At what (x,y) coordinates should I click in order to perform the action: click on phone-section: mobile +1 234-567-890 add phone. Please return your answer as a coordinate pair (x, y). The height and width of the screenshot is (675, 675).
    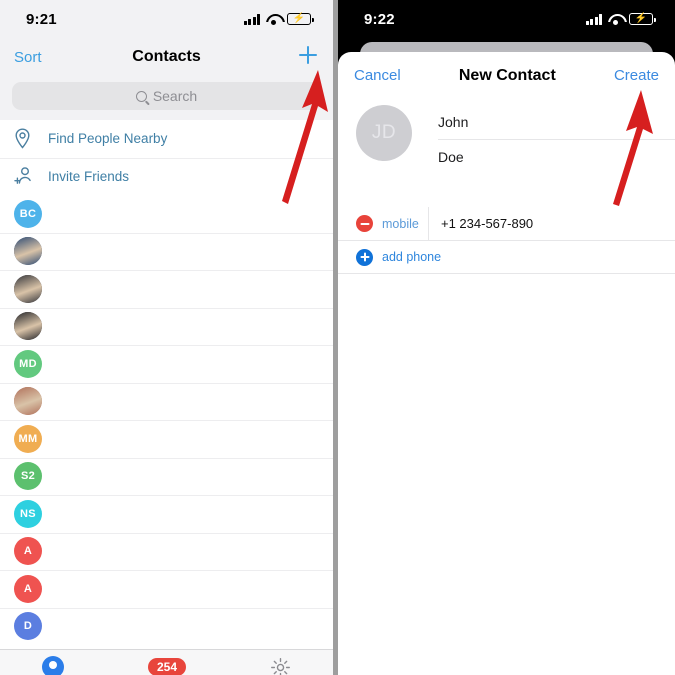
    Looking at the image, I should click on (506, 240).